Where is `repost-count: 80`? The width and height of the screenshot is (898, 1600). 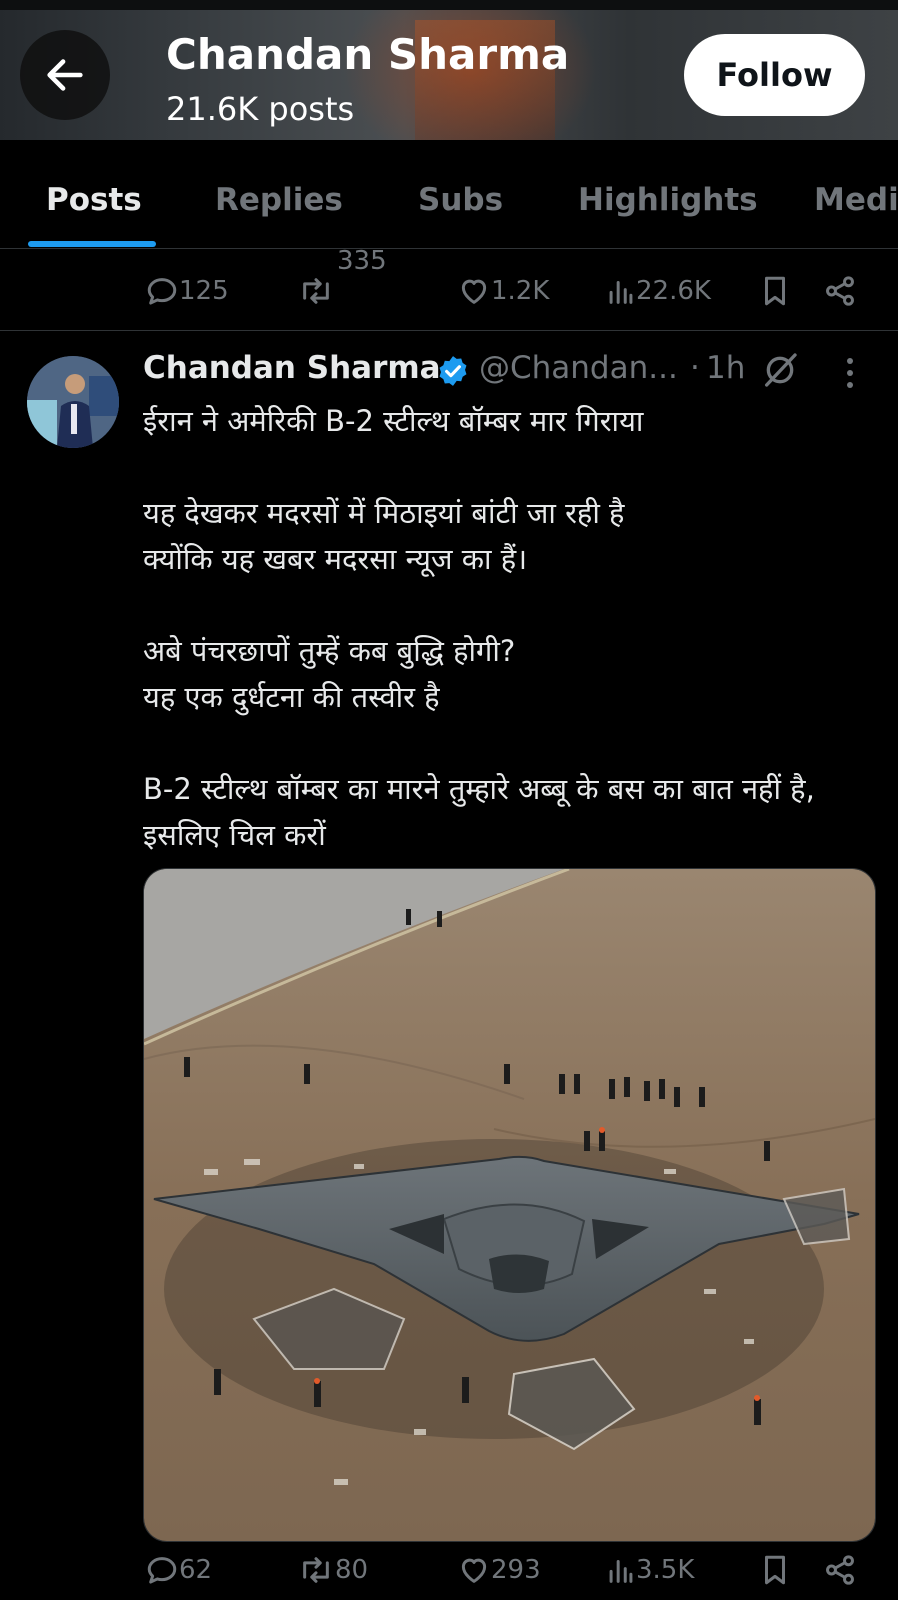 repost-count: 80 is located at coordinates (352, 1570).